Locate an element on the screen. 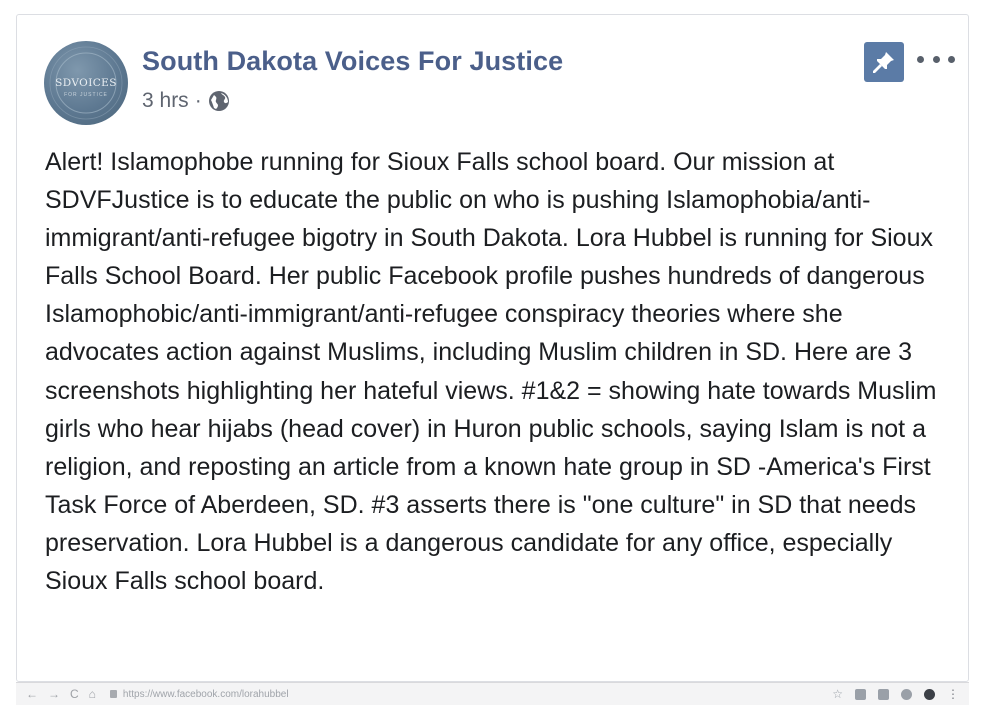 The image size is (986, 708). post-meta: 3 hrs · is located at coordinates (186, 101).